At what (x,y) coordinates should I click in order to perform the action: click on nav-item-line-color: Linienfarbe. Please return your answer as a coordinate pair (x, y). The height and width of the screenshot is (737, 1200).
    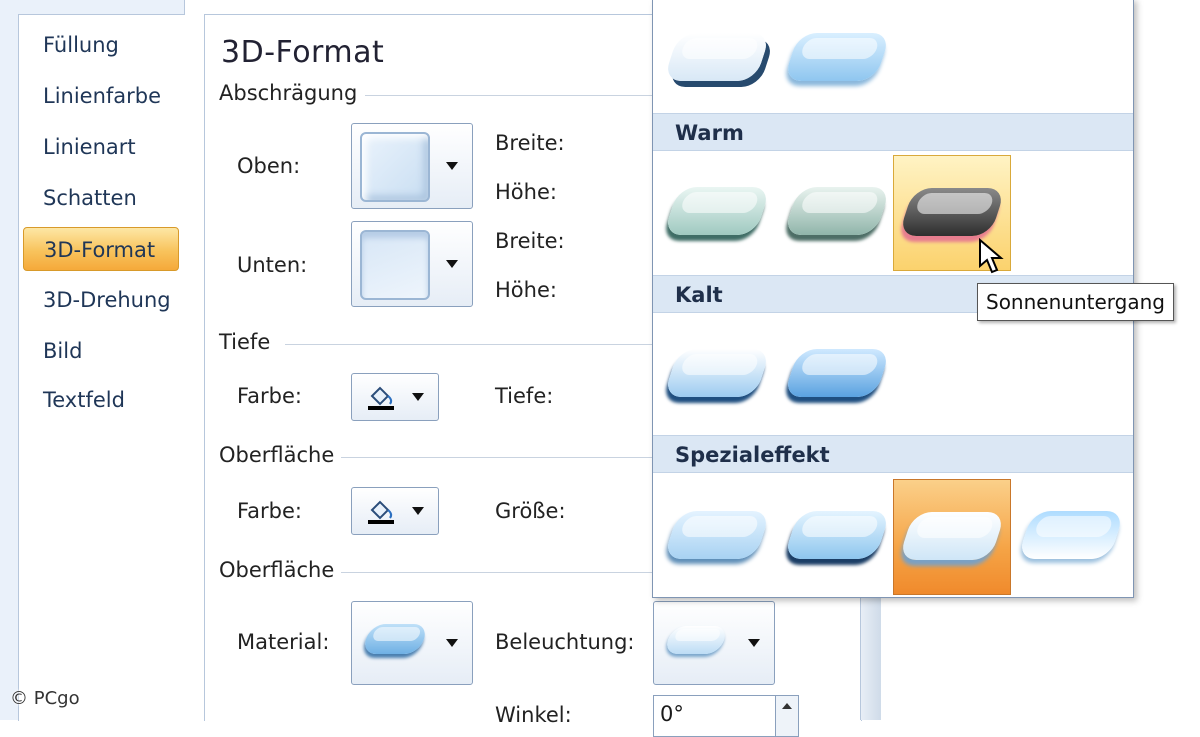
    Looking at the image, I should click on (101, 96).